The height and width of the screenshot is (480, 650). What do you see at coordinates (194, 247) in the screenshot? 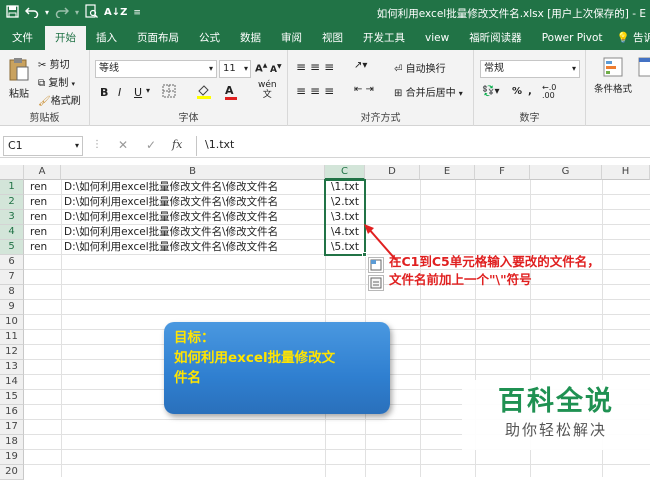
I see `cell-b5: D:\如何利用excel批量修改文件名\修改文件名` at bounding box center [194, 247].